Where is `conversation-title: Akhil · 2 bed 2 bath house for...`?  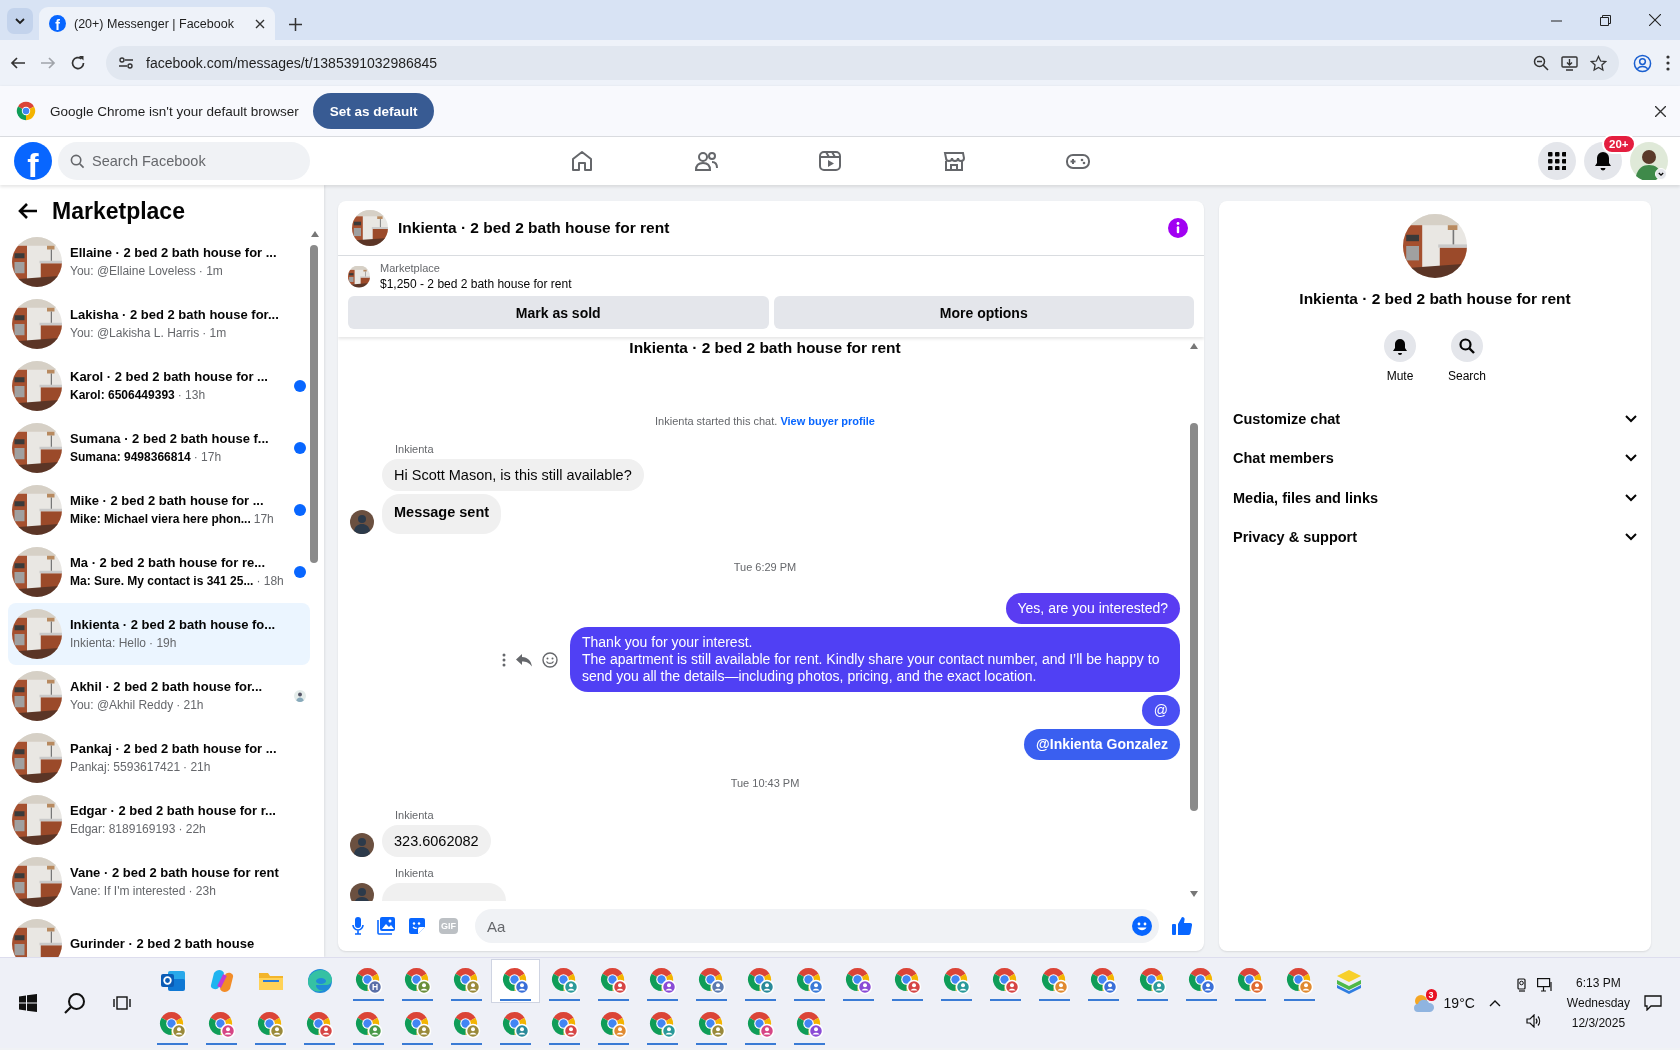
conversation-title: Akhil · 2 bed 2 bath house for... is located at coordinates (166, 687).